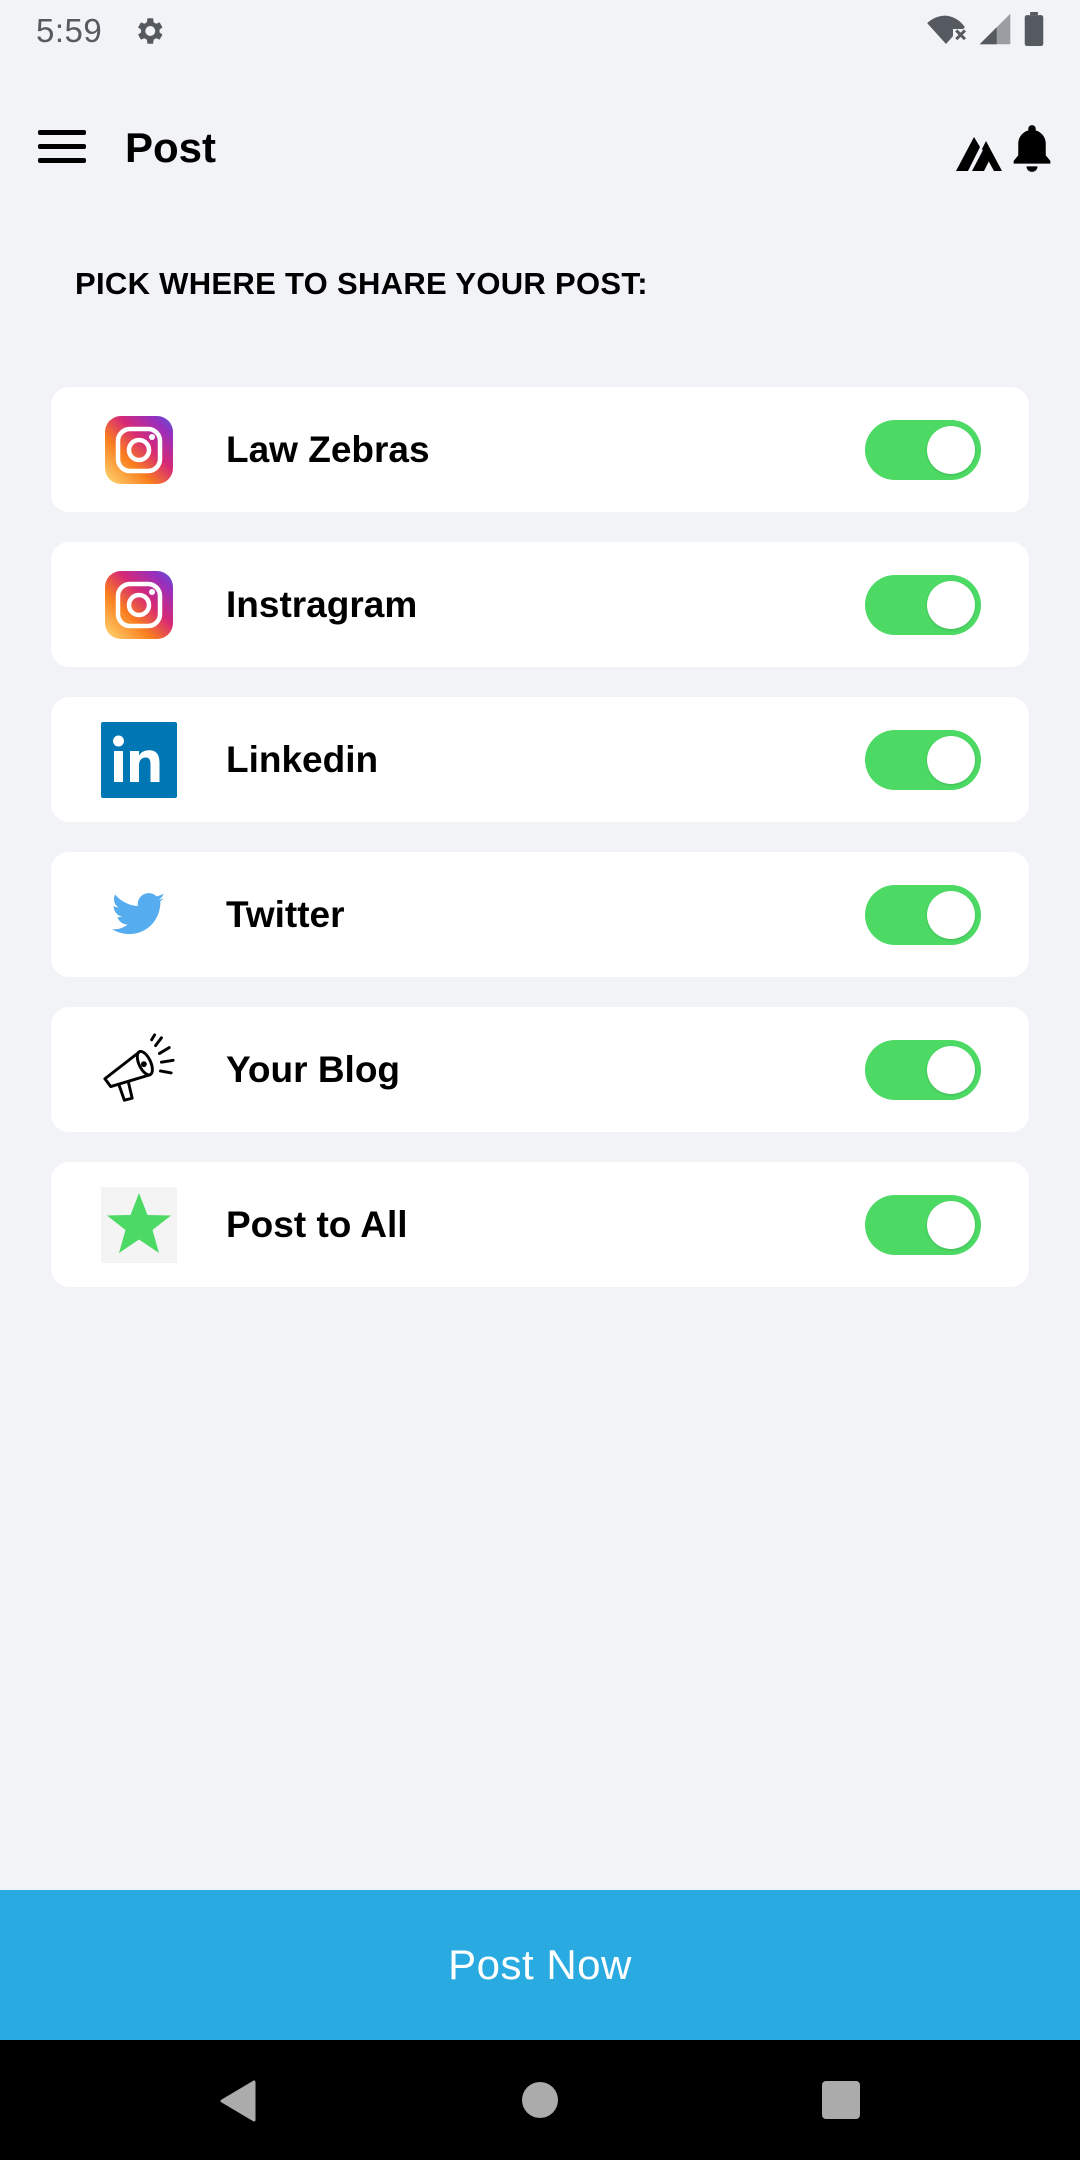 The height and width of the screenshot is (2160, 1080). What do you see at coordinates (995, 31) in the screenshot?
I see `cell-signal-icon` at bounding box center [995, 31].